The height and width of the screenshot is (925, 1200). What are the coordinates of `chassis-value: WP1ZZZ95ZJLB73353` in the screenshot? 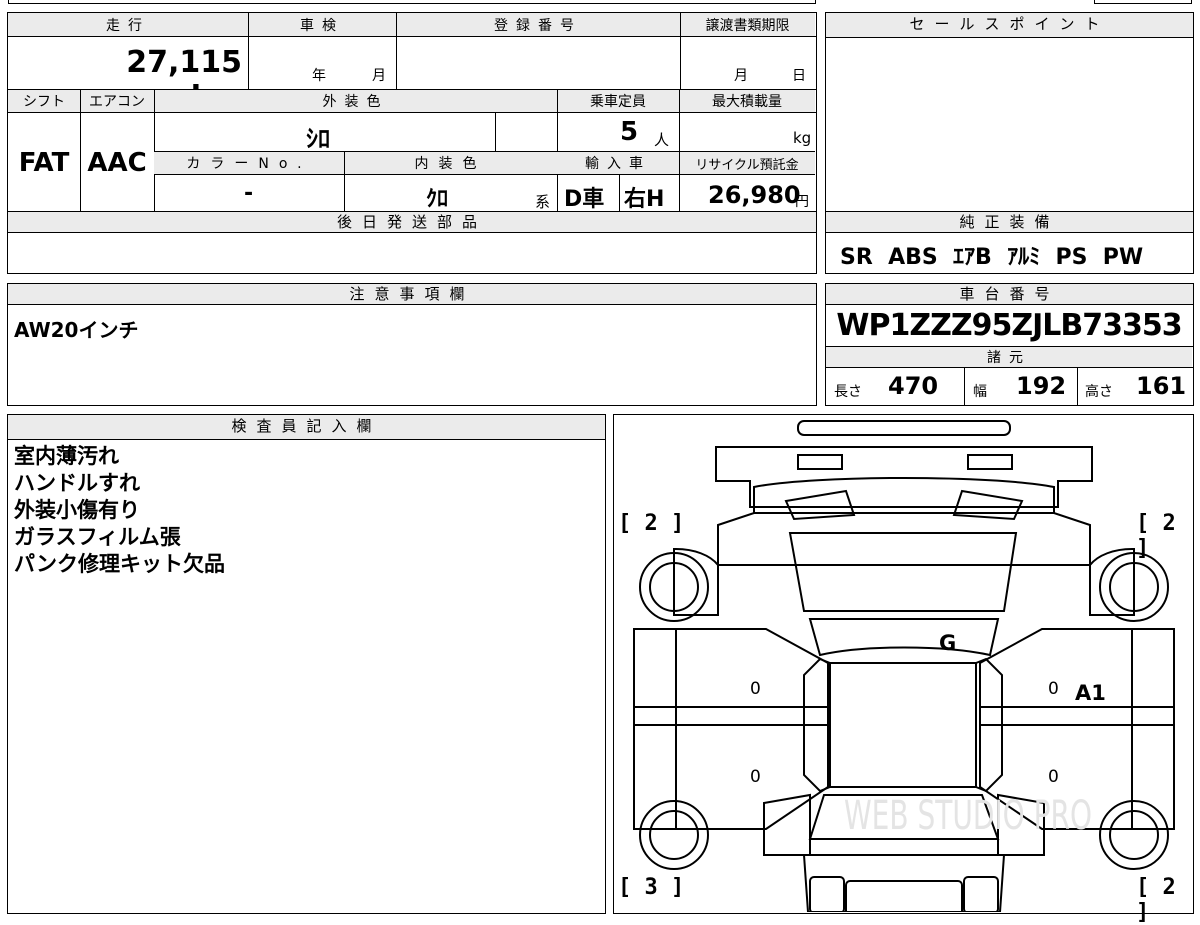 It's located at (1009, 325).